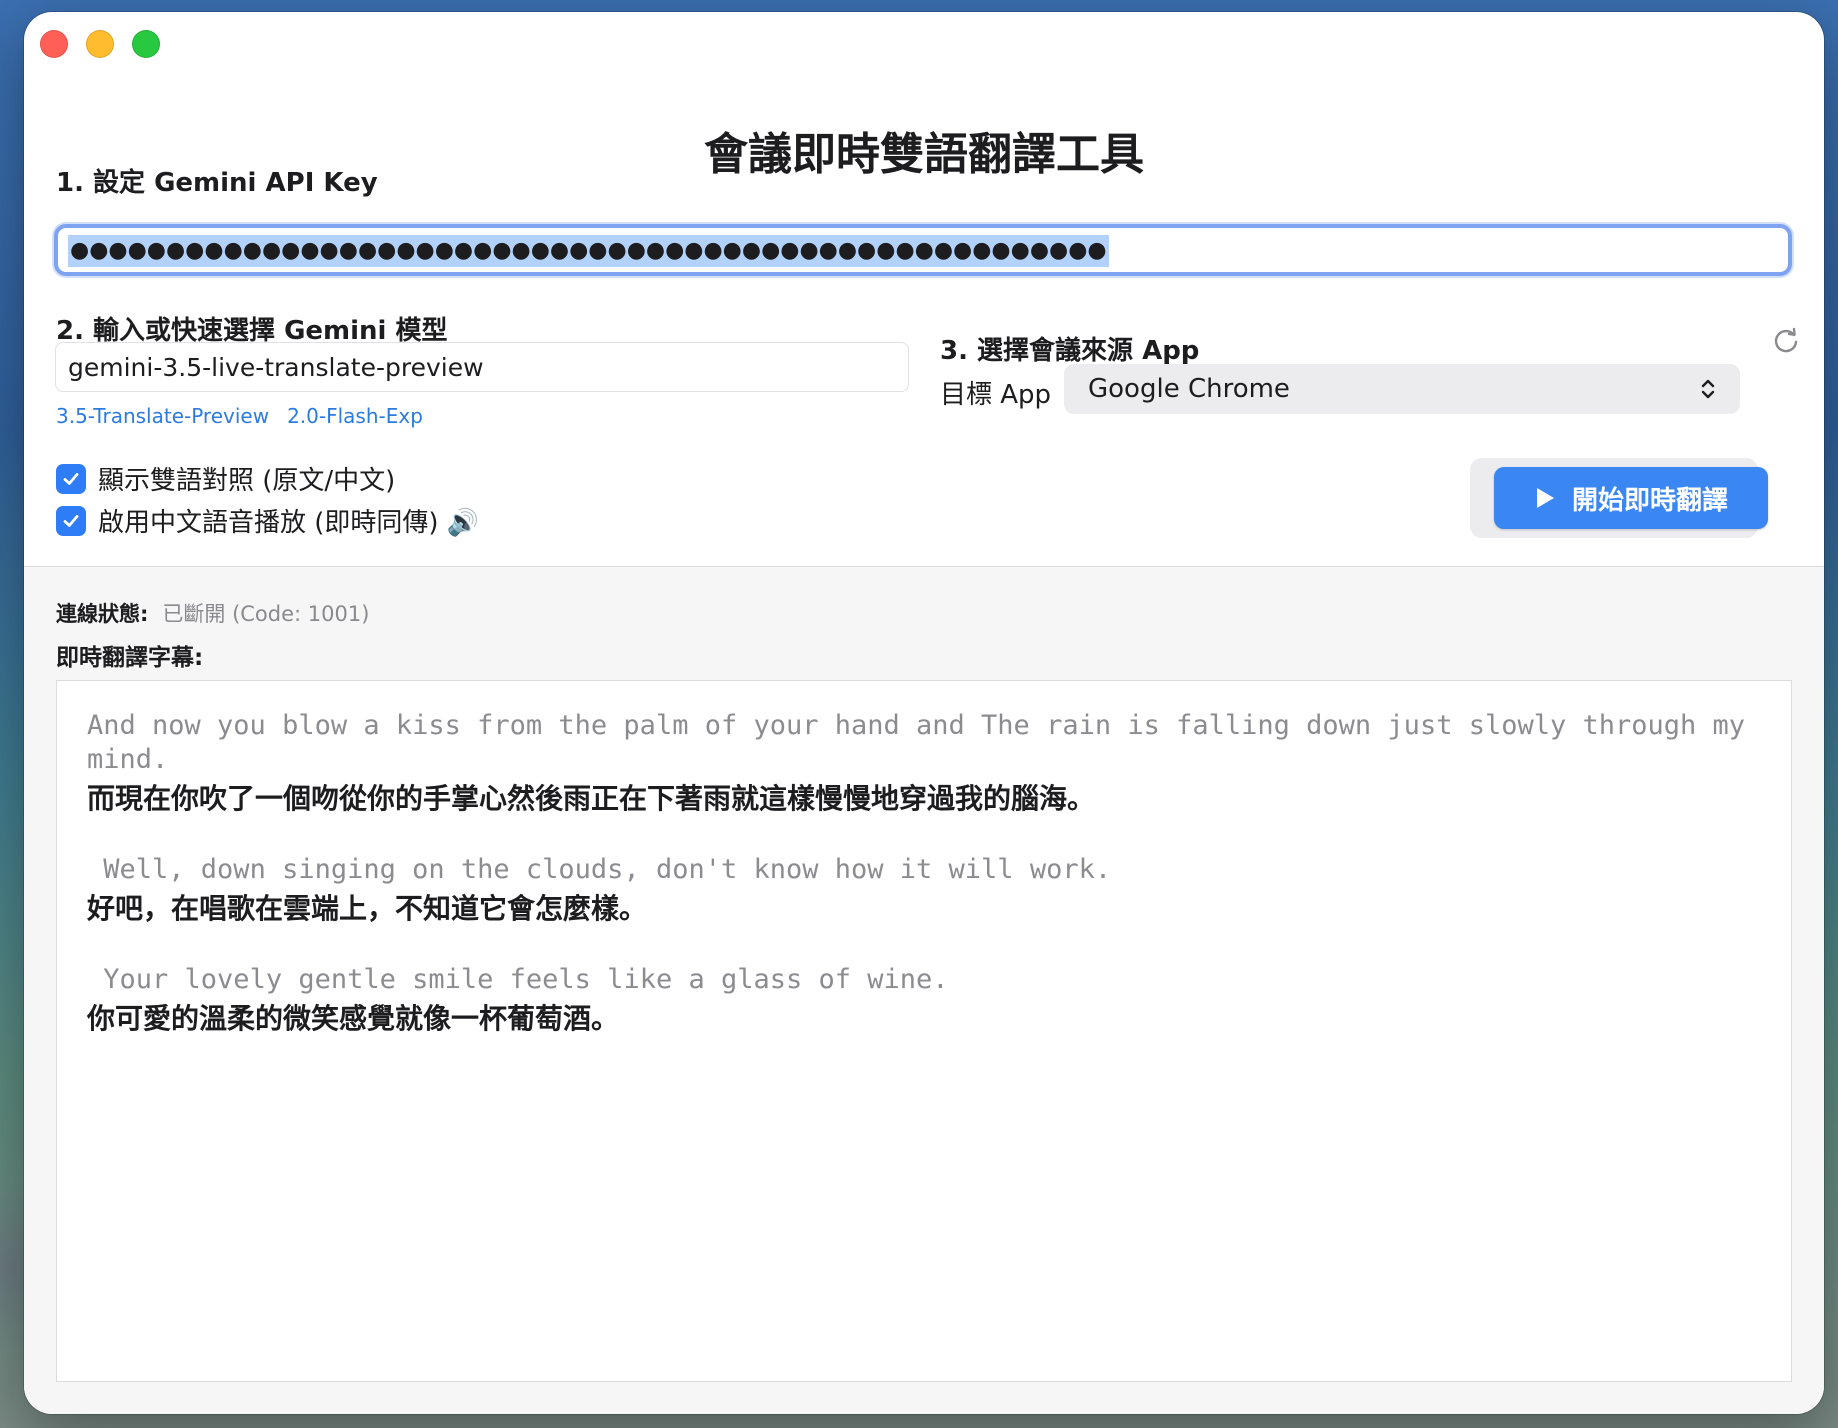 Image resolution: width=1838 pixels, height=1428 pixels. I want to click on close-window-button, so click(54, 44).